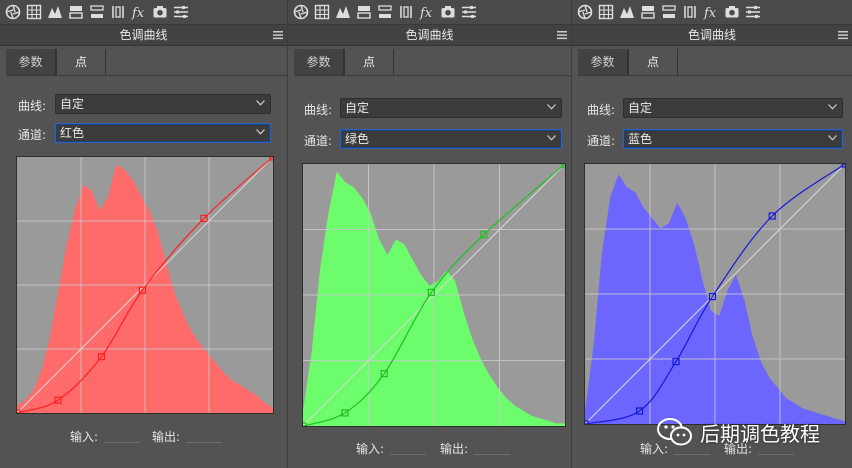 The width and height of the screenshot is (852, 468). What do you see at coordinates (760, 433) in the screenshot?
I see `watermark-text: 后期调色教程` at bounding box center [760, 433].